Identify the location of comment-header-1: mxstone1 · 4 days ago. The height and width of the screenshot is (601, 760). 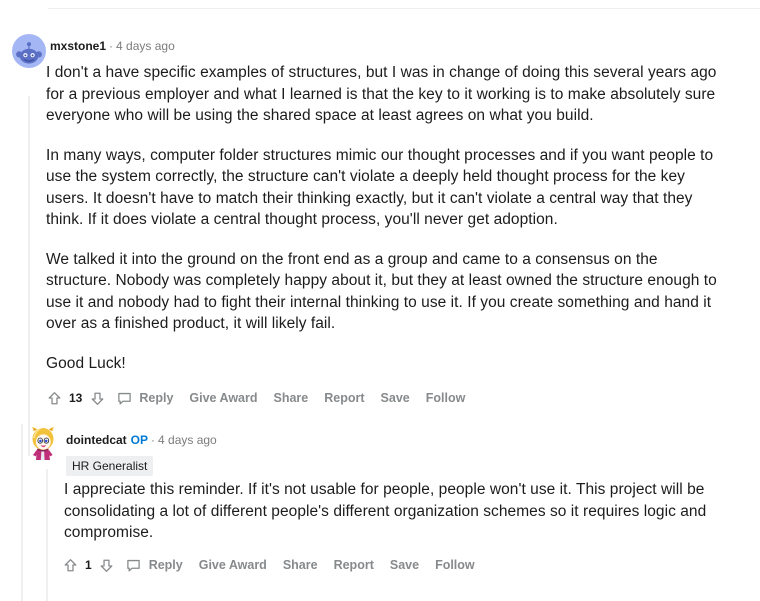
(112, 46).